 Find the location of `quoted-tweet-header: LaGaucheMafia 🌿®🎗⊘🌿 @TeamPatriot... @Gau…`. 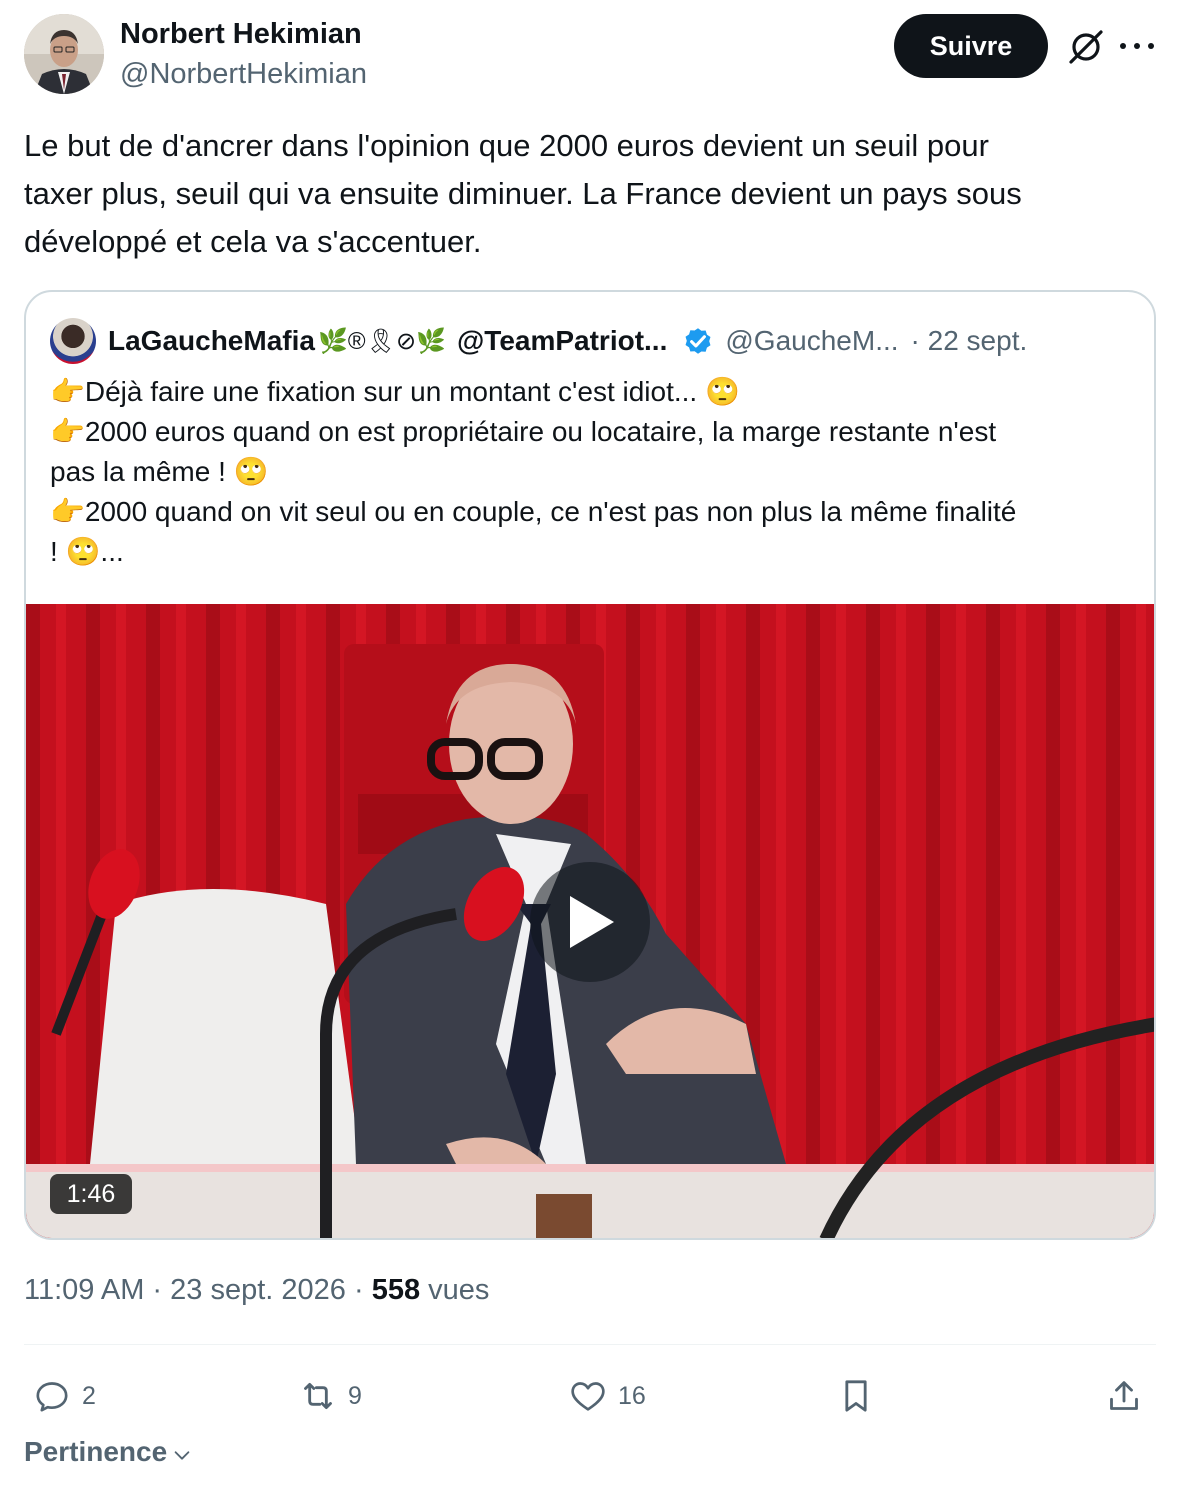

quoted-tweet-header: LaGaucheMafia 🌿®🎗⊘🌿 @TeamPatriot... @Gau… is located at coordinates (595, 341).